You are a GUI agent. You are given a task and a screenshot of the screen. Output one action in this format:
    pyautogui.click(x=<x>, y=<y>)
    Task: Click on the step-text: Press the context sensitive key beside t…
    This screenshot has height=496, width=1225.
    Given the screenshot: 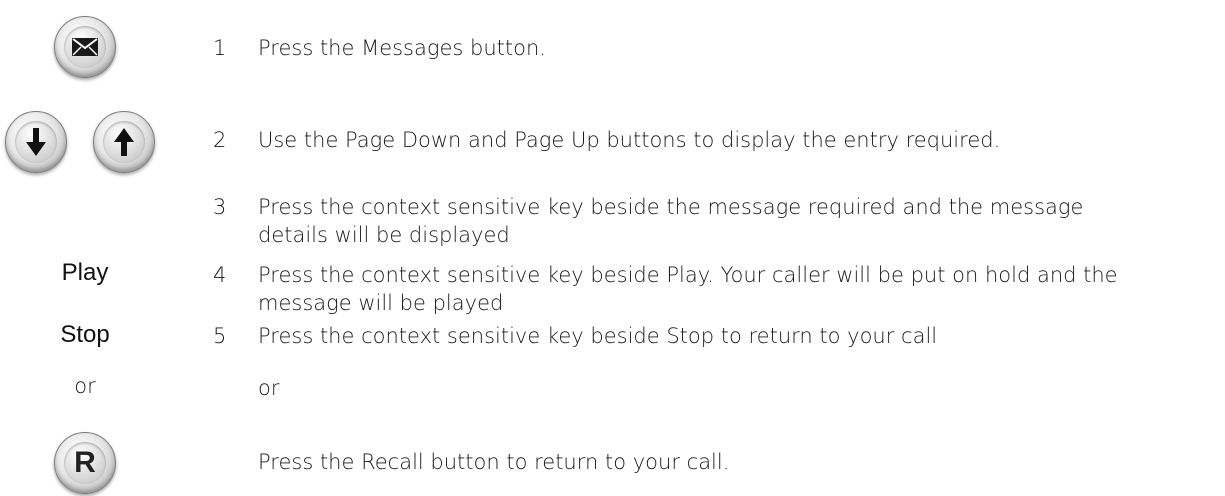 What is the action you would take?
    pyautogui.click(x=671, y=207)
    